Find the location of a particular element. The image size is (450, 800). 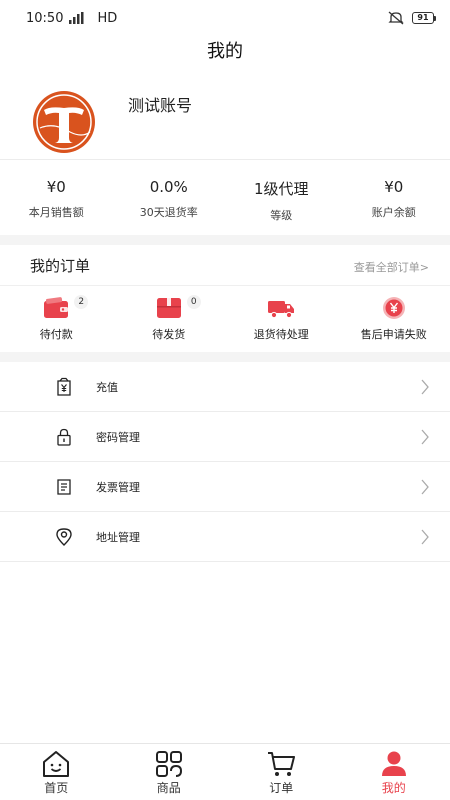

tab-orders: 订单 is located at coordinates (281, 772).